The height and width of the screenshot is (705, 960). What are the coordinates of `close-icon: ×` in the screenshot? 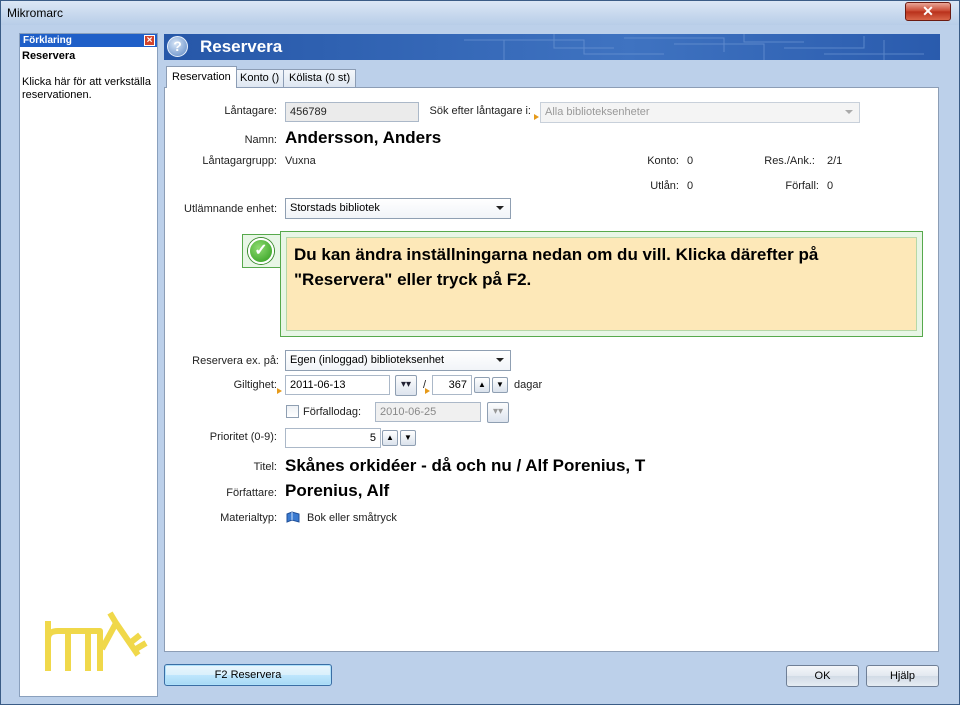 It's located at (149, 40).